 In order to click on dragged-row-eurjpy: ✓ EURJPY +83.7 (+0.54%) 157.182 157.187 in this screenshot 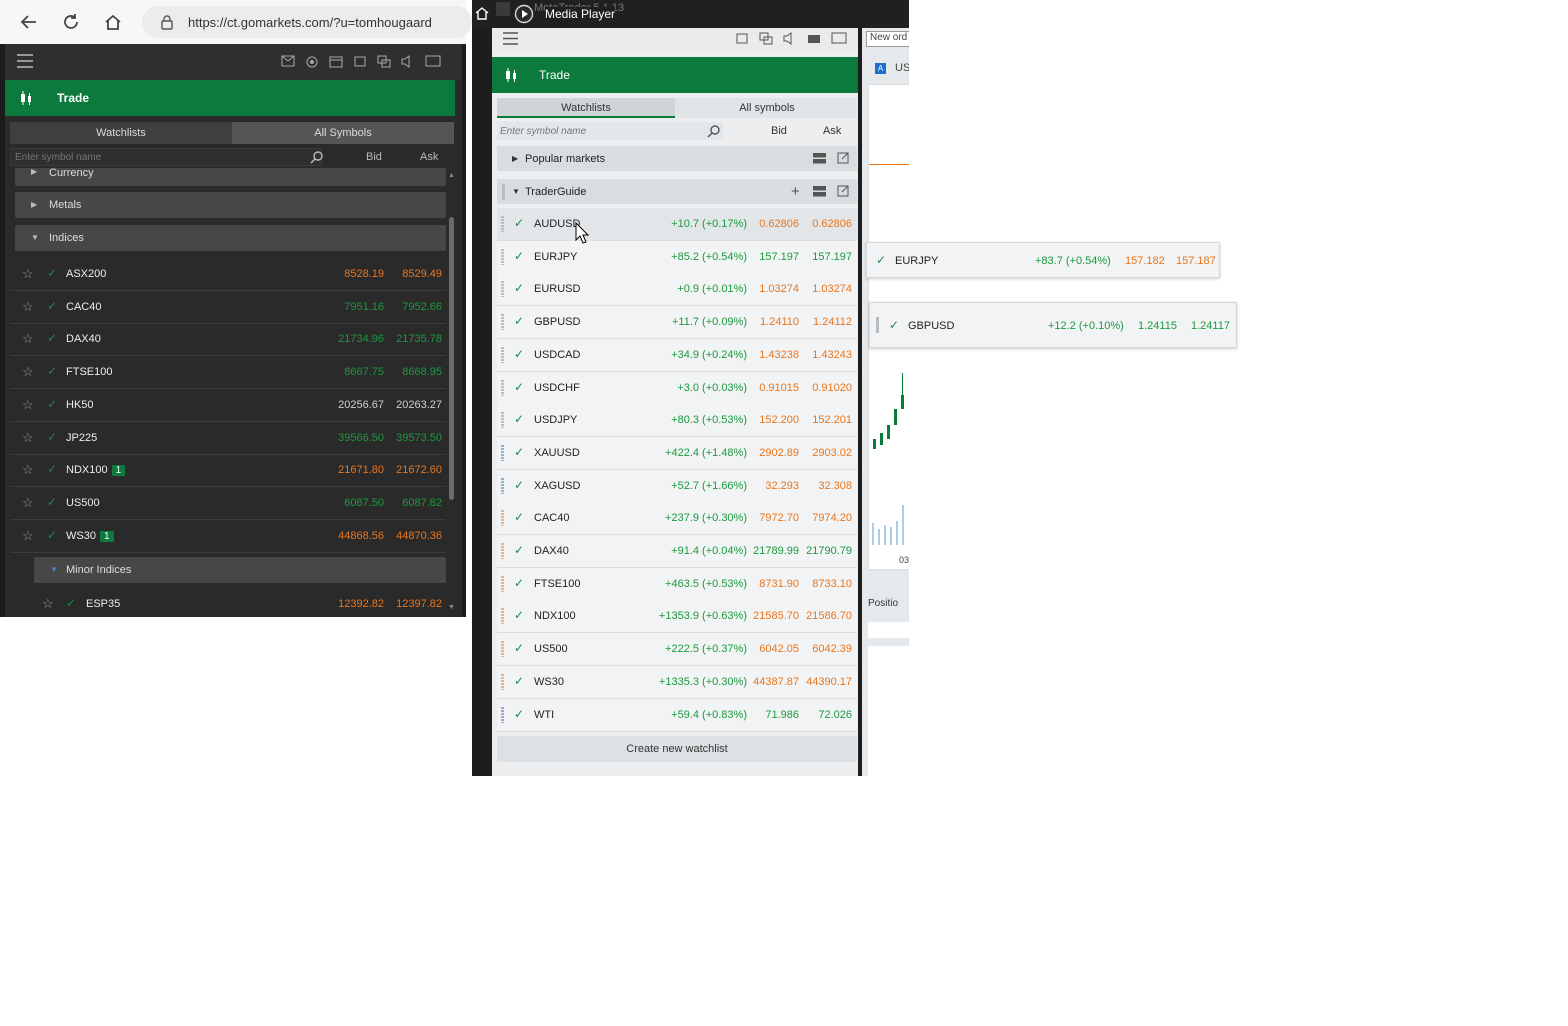, I will do `click(1043, 260)`.